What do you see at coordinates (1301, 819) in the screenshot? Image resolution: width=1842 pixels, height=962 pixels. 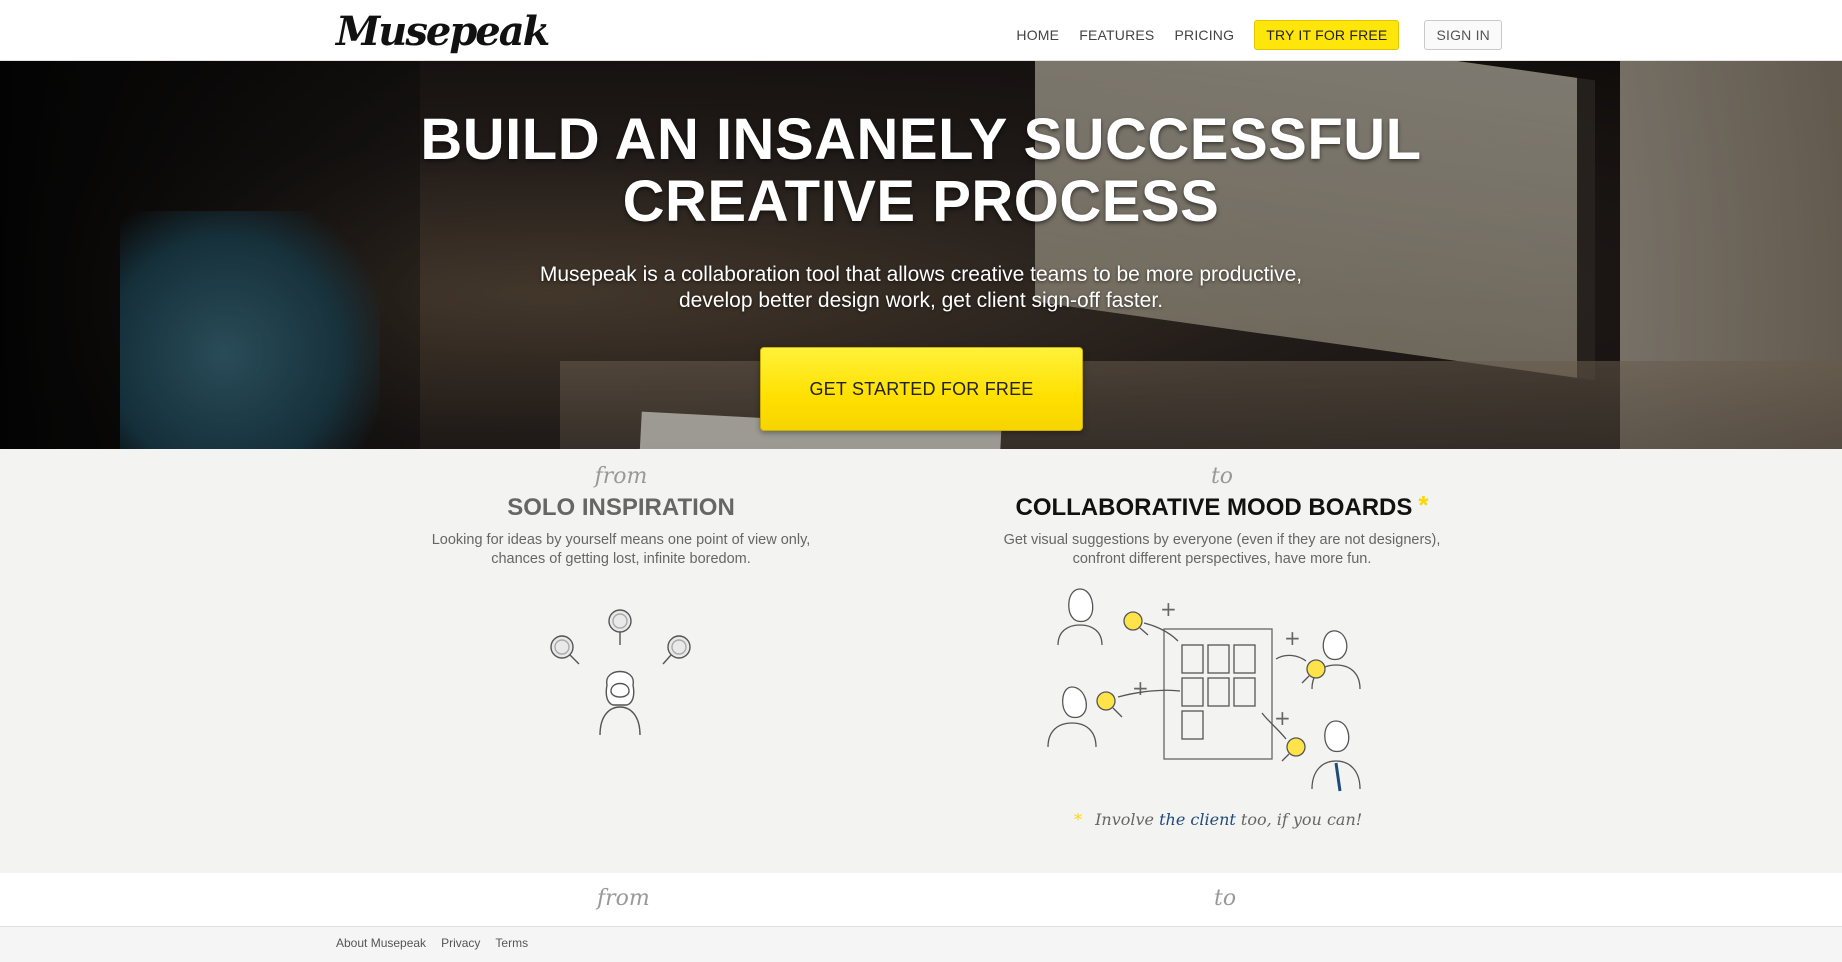 I see `involve-text: too, if you can!` at bounding box center [1301, 819].